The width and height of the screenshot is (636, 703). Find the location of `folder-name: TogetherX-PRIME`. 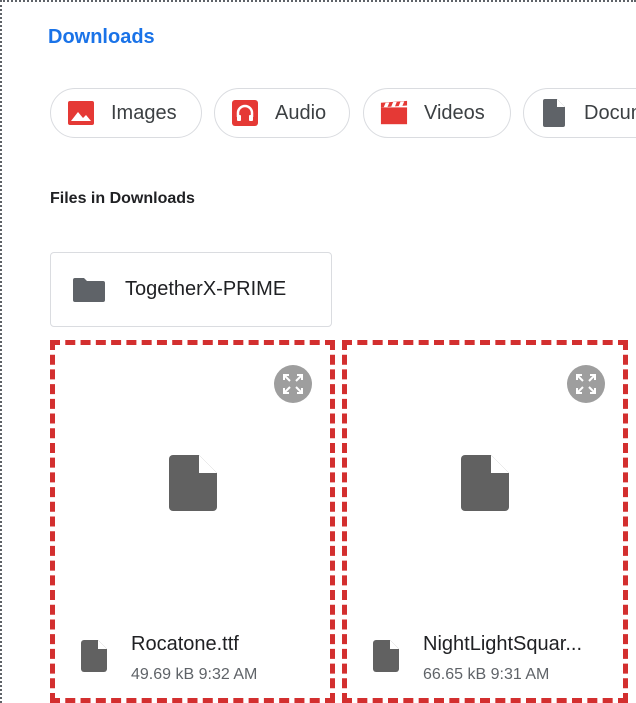

folder-name: TogetherX-PRIME is located at coordinates (206, 289).